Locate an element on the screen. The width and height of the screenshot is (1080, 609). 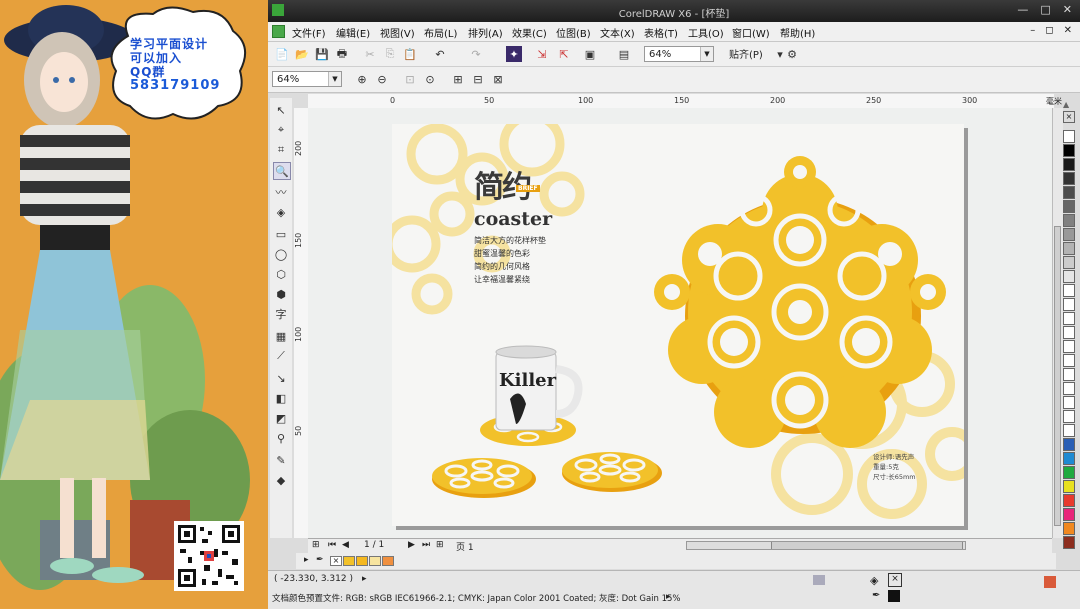
zoom-to-page-height-icon: ⊠ is located at coordinates (498, 79).